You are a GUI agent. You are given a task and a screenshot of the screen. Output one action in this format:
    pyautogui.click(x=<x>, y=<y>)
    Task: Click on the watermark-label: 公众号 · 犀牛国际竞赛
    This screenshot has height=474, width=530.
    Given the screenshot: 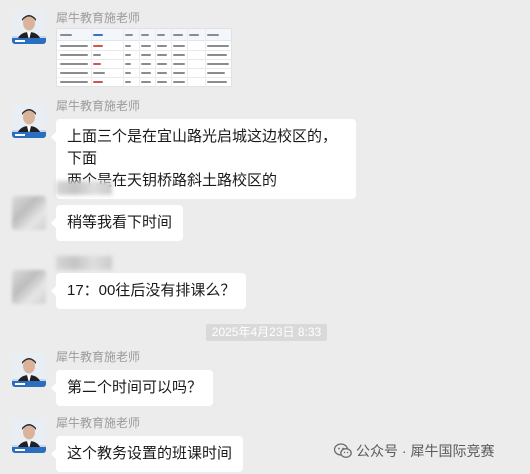 What is the action you would take?
    pyautogui.click(x=425, y=451)
    